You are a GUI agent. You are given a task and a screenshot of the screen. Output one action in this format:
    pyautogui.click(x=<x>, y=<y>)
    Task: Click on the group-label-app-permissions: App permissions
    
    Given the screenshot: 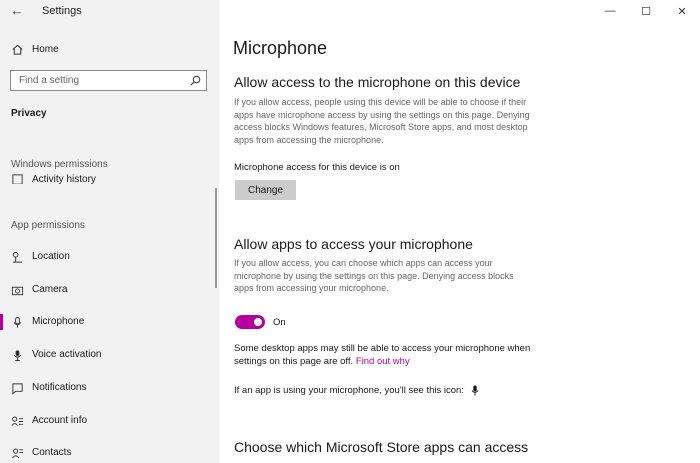 What is the action you would take?
    pyautogui.click(x=48, y=225)
    